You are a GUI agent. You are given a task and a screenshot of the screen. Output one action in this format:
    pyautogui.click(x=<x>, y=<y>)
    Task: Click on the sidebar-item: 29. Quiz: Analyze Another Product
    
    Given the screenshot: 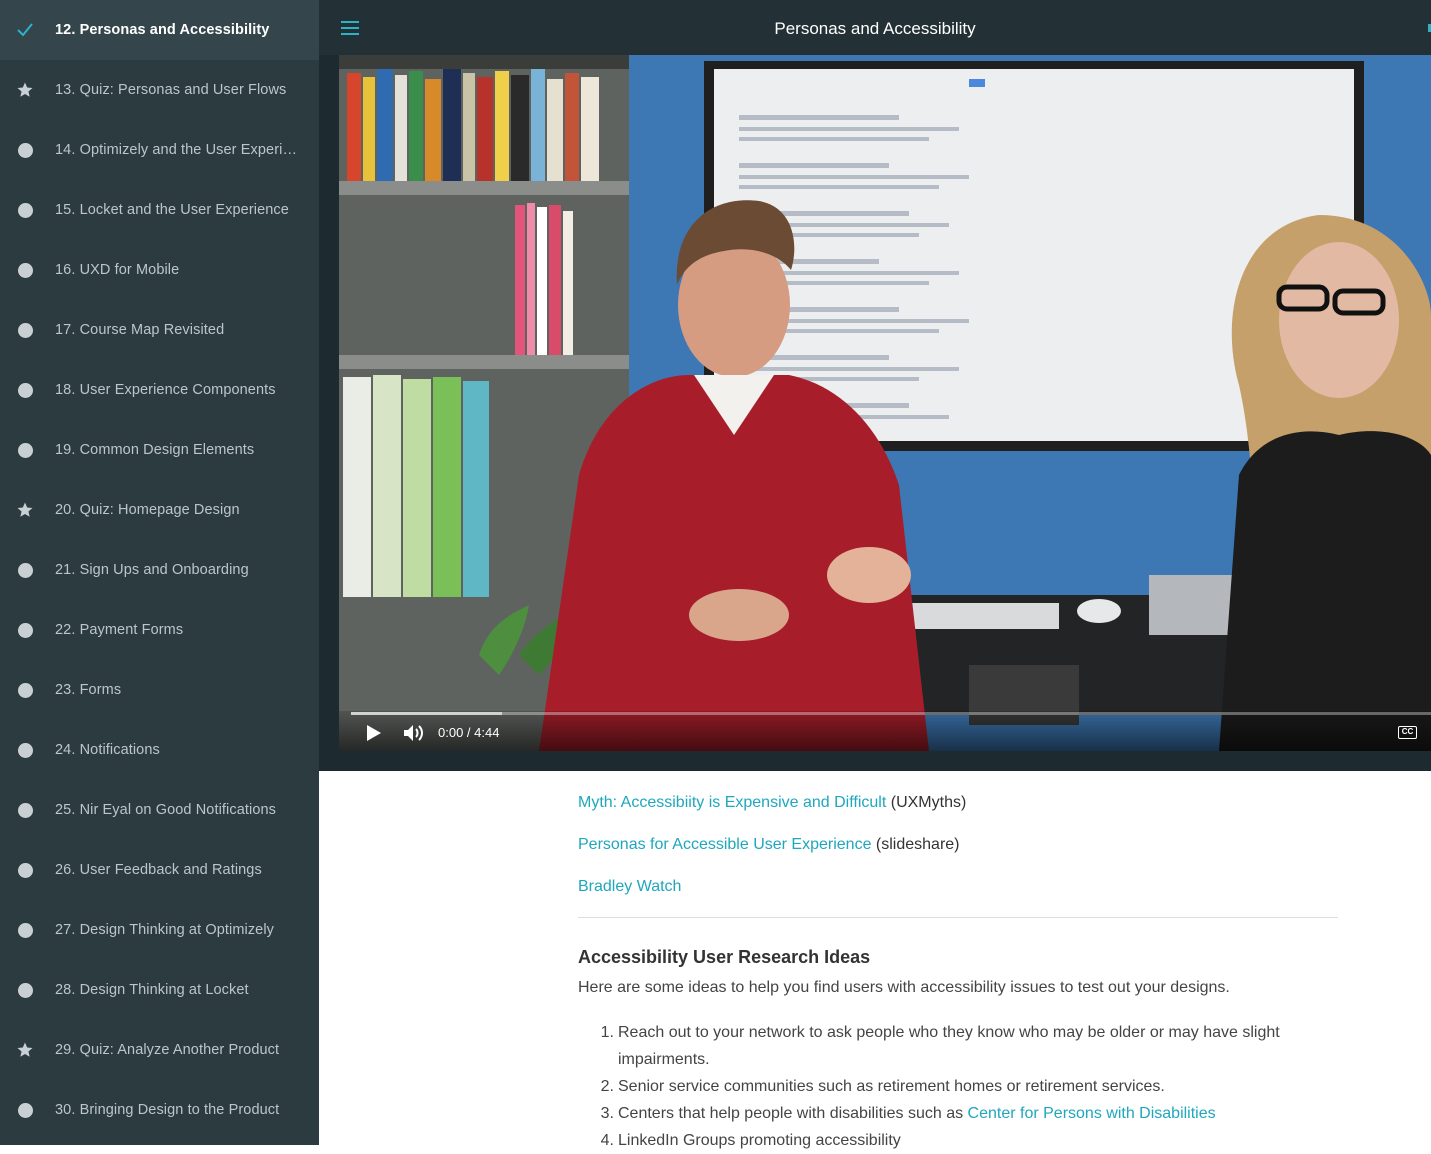 What is the action you would take?
    pyautogui.click(x=159, y=1050)
    